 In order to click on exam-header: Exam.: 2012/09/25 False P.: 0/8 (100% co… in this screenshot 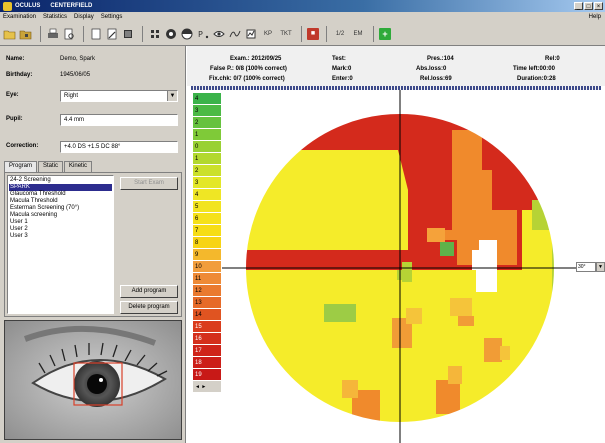, I will do `click(396, 66)`.